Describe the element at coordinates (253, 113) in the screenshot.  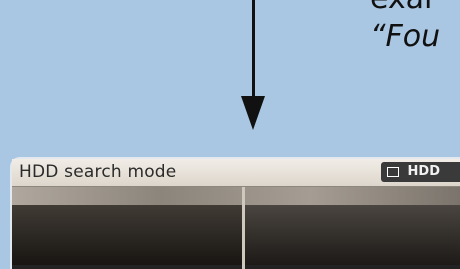
I see `arrow-head` at that location.